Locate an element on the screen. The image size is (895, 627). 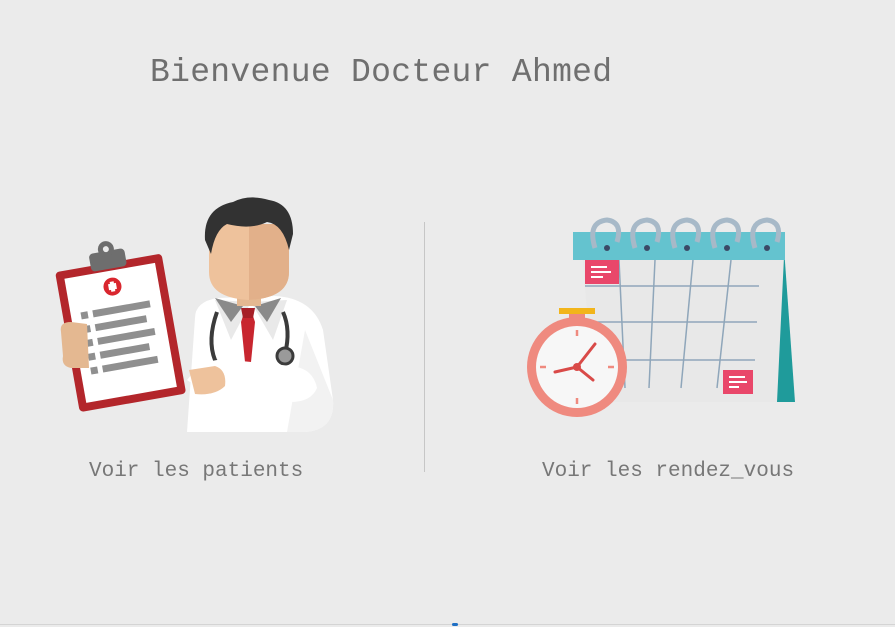
doctor-clipboard-icon is located at coordinates (194, 314).